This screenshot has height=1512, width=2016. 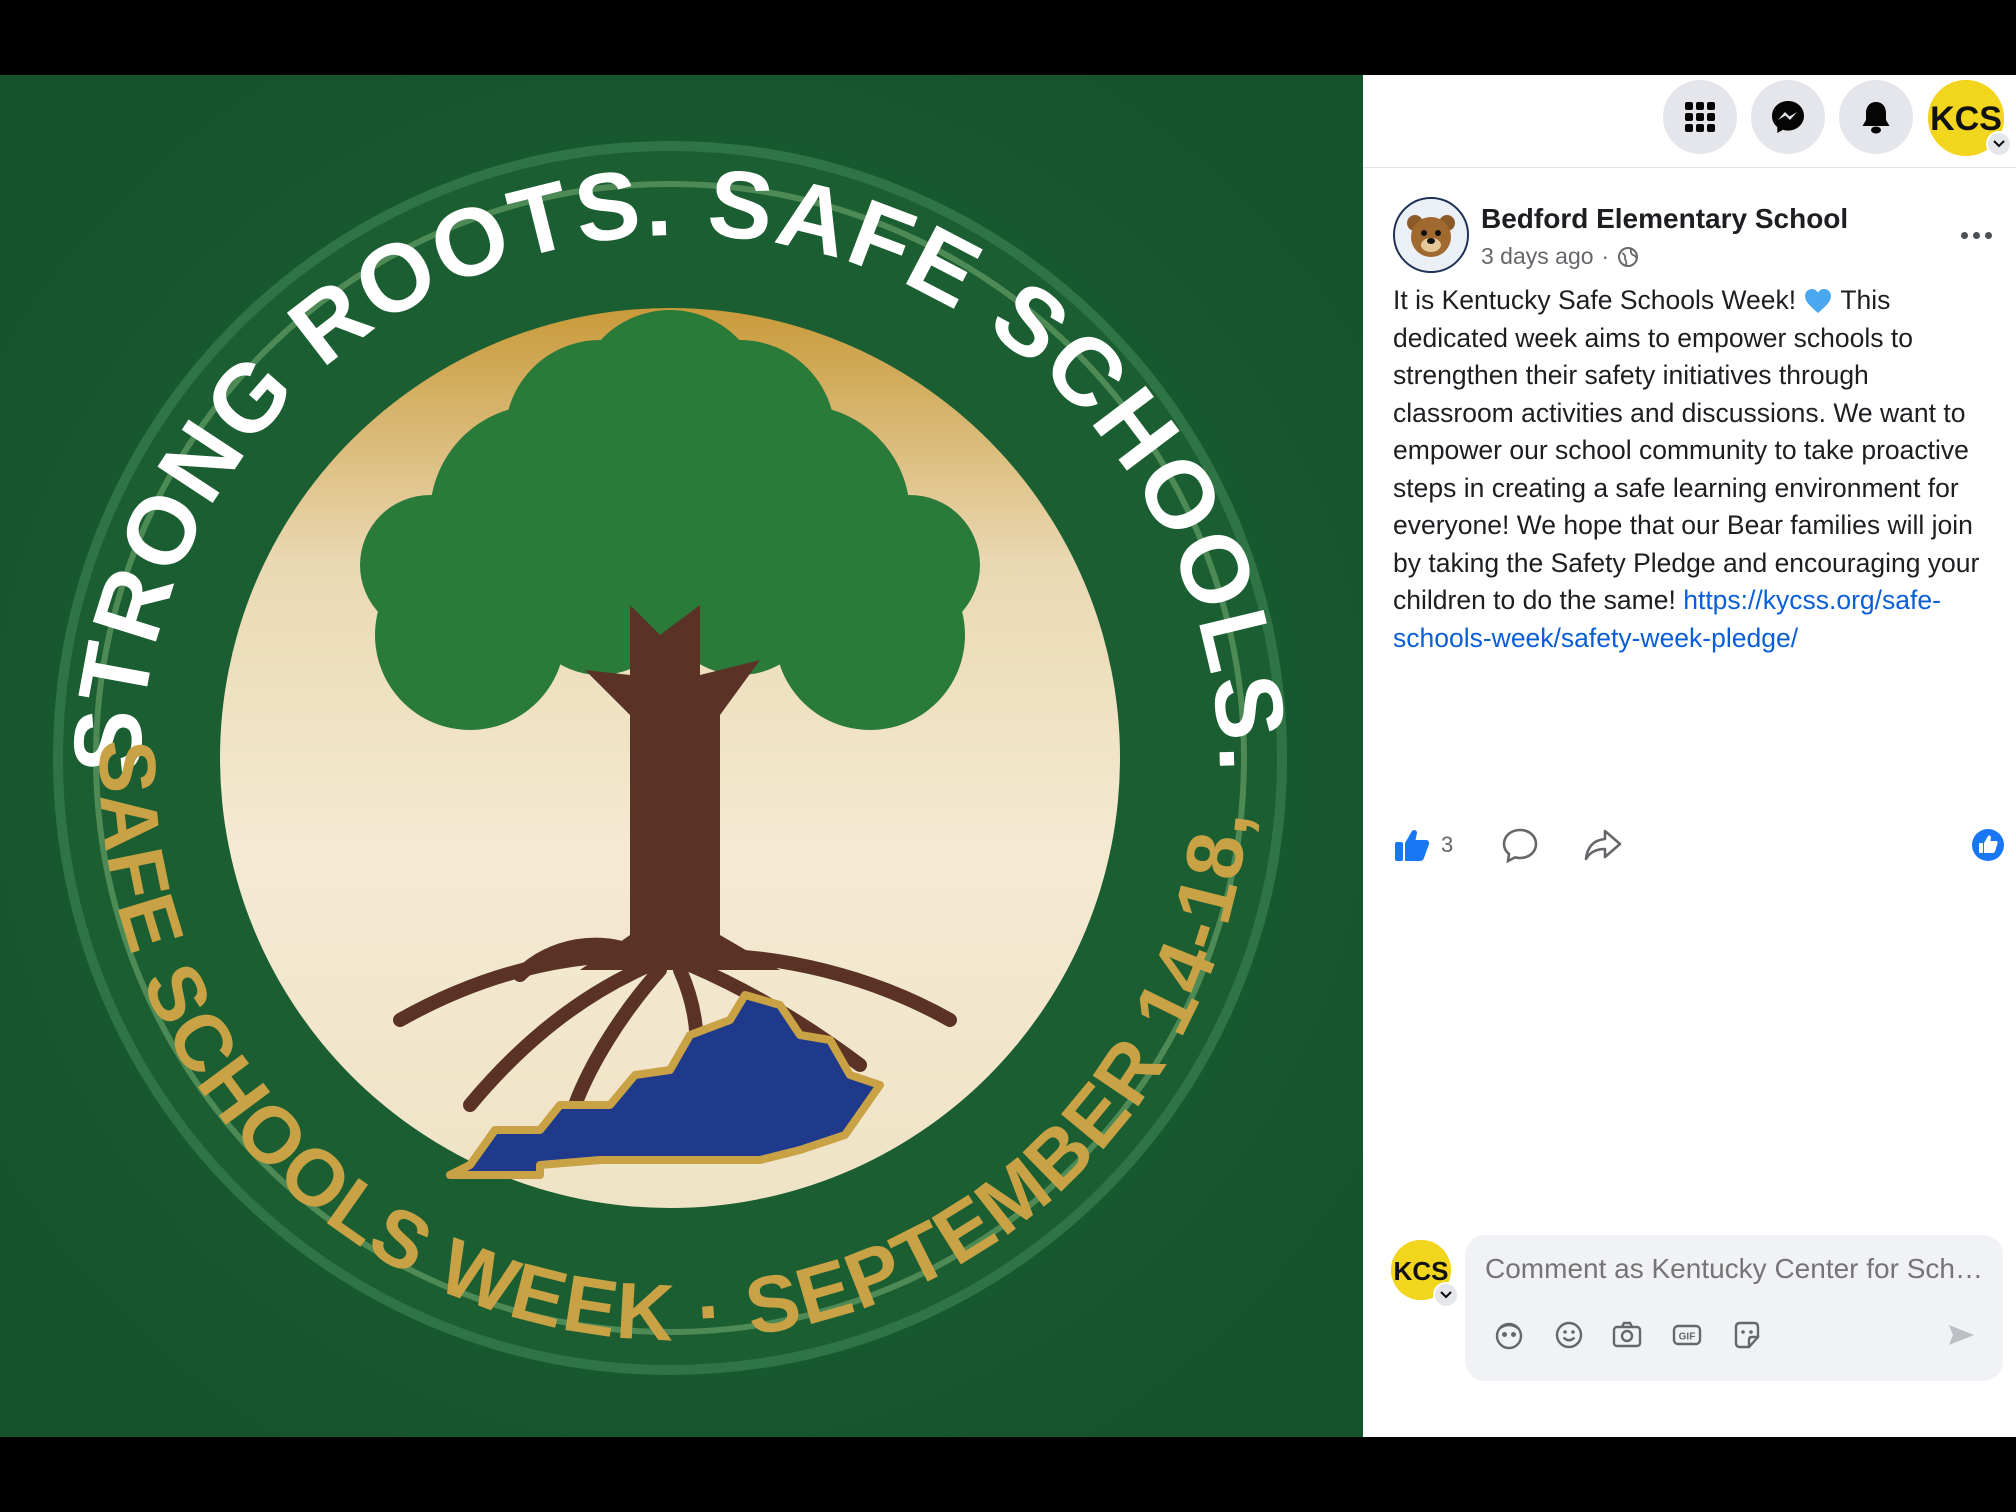 What do you see at coordinates (1595, 300) in the screenshot?
I see `post-text-intro: It is Kentucky Safe Schools Week!` at bounding box center [1595, 300].